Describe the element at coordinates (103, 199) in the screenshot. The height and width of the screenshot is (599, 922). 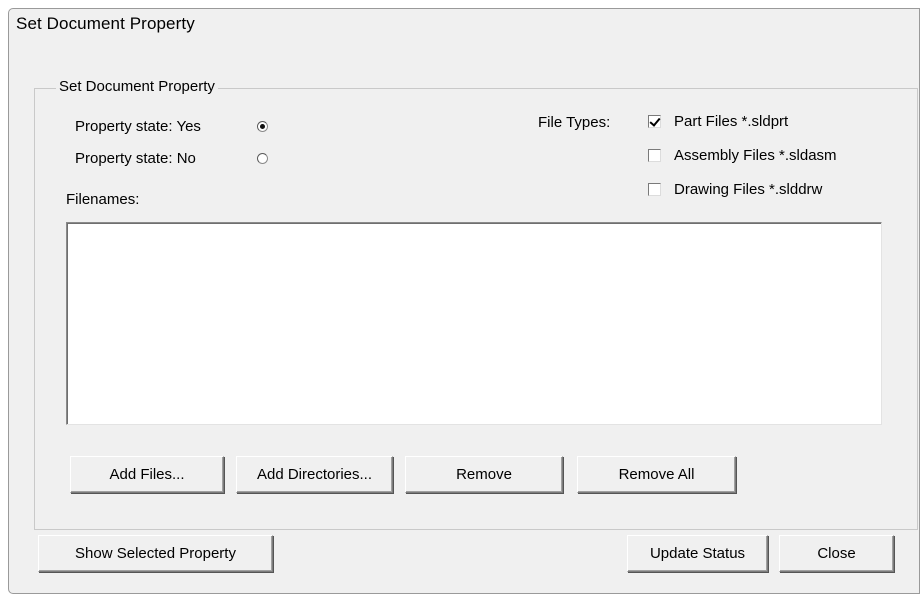
I see `filenames-label: Filenames:` at that location.